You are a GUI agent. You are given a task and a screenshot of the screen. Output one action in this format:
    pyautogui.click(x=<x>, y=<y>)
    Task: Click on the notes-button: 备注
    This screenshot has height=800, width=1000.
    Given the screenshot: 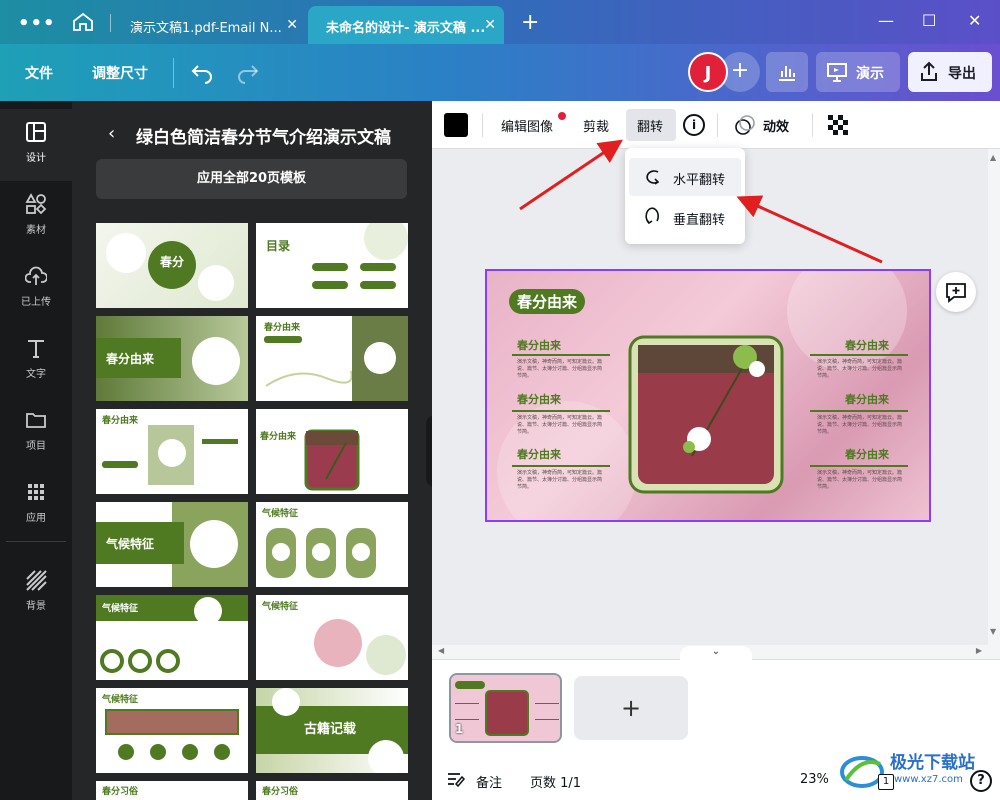 What is the action you would take?
    pyautogui.click(x=489, y=781)
    